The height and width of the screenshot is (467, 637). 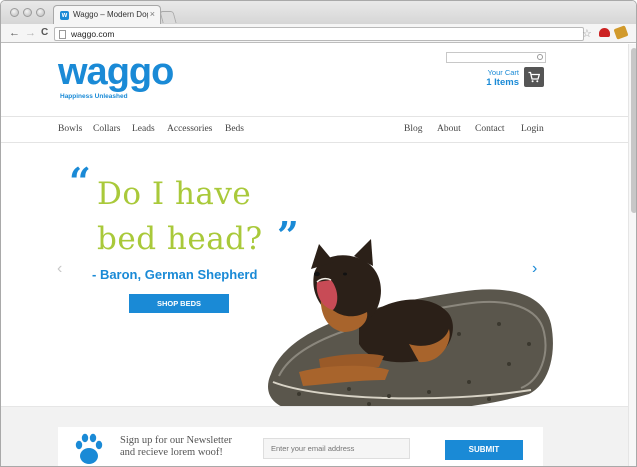 What do you see at coordinates (171, 452) in the screenshot?
I see `newsletter-line2: and recieve lorem woof!` at bounding box center [171, 452].